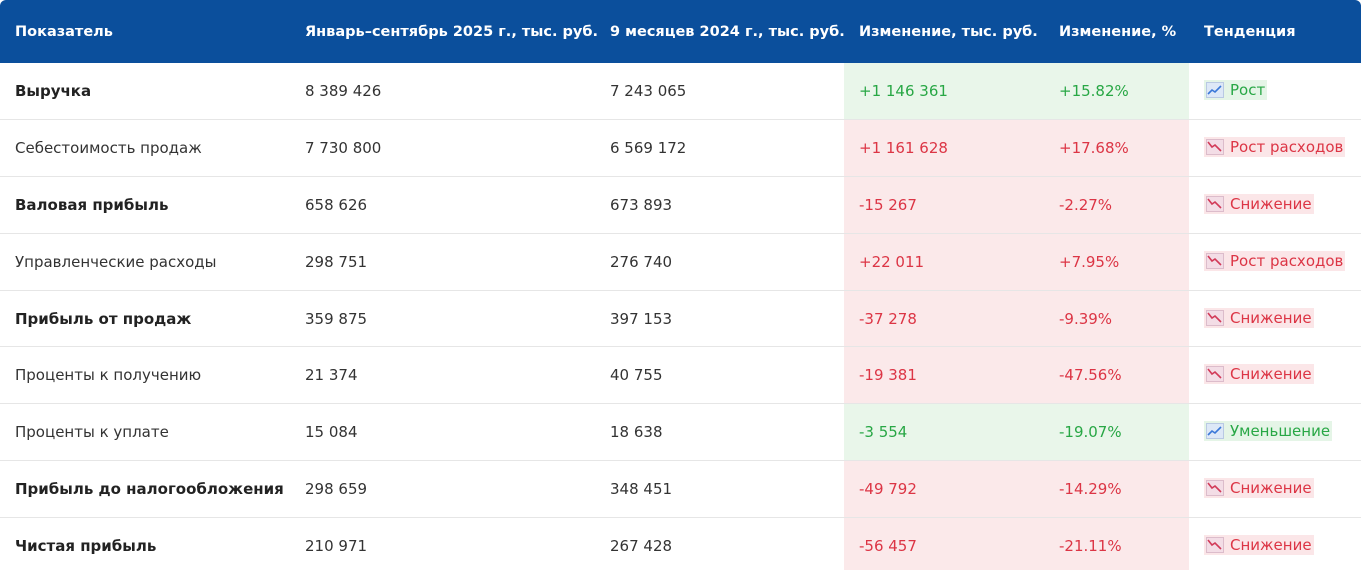  I want to click on row-indicator-name: Проценты к получению, so click(108, 375).